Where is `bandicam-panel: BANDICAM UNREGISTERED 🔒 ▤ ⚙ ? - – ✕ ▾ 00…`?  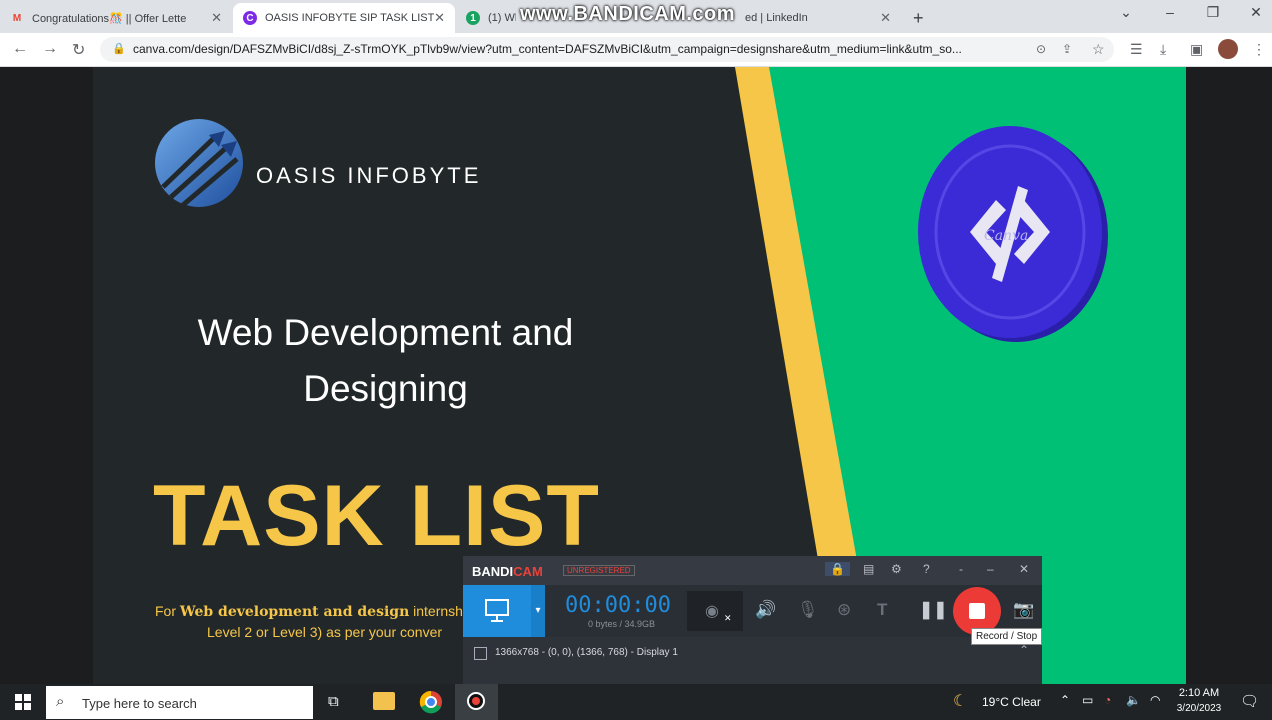
bandicam-panel: BANDICAM UNREGISTERED 🔒 ▤ ⚙ ? - – ✕ ▾ 00… is located at coordinates (753, 620).